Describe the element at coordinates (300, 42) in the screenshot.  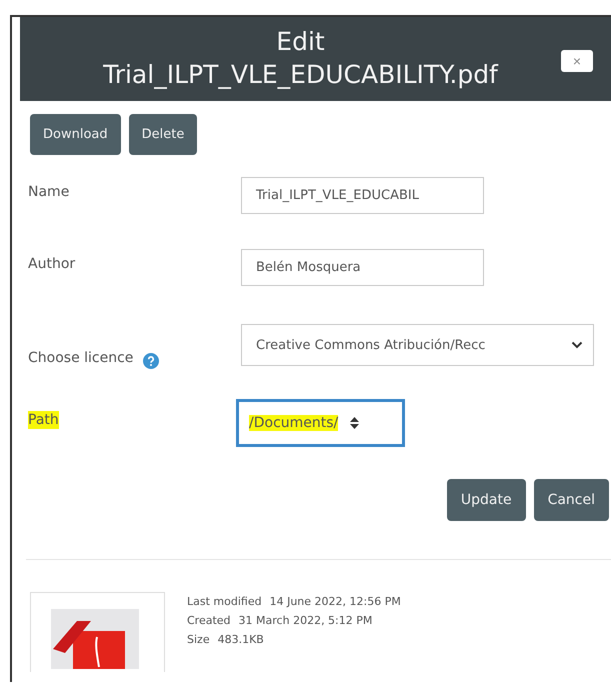
I see `dialog-title: Edit` at that location.